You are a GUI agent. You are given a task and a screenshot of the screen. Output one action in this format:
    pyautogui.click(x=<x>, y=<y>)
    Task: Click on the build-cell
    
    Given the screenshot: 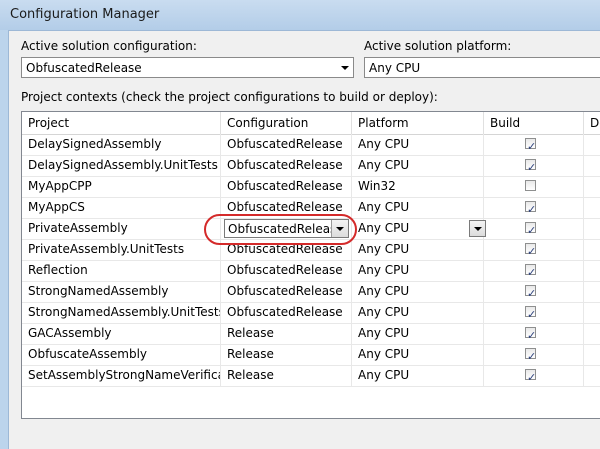 What is the action you would take?
    pyautogui.click(x=534, y=186)
    